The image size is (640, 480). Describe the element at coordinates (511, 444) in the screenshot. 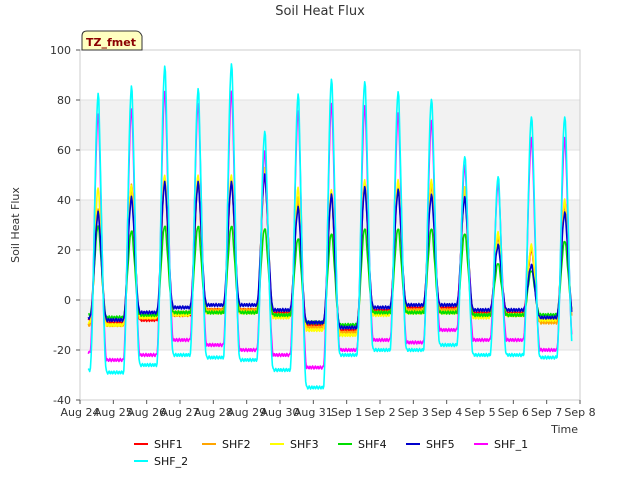

I see `legend-label: SHF_1` at that location.